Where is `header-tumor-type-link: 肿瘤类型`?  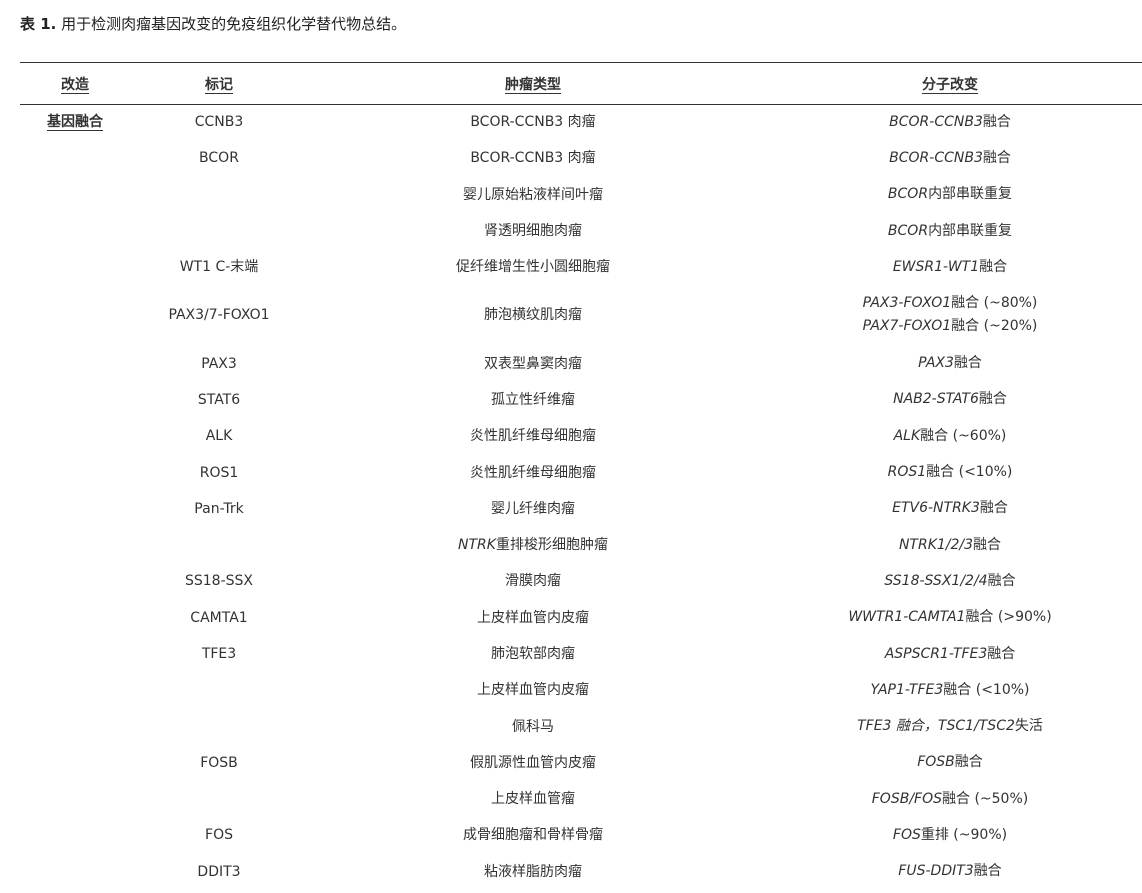 header-tumor-type-link: 肿瘤类型 is located at coordinates (533, 85).